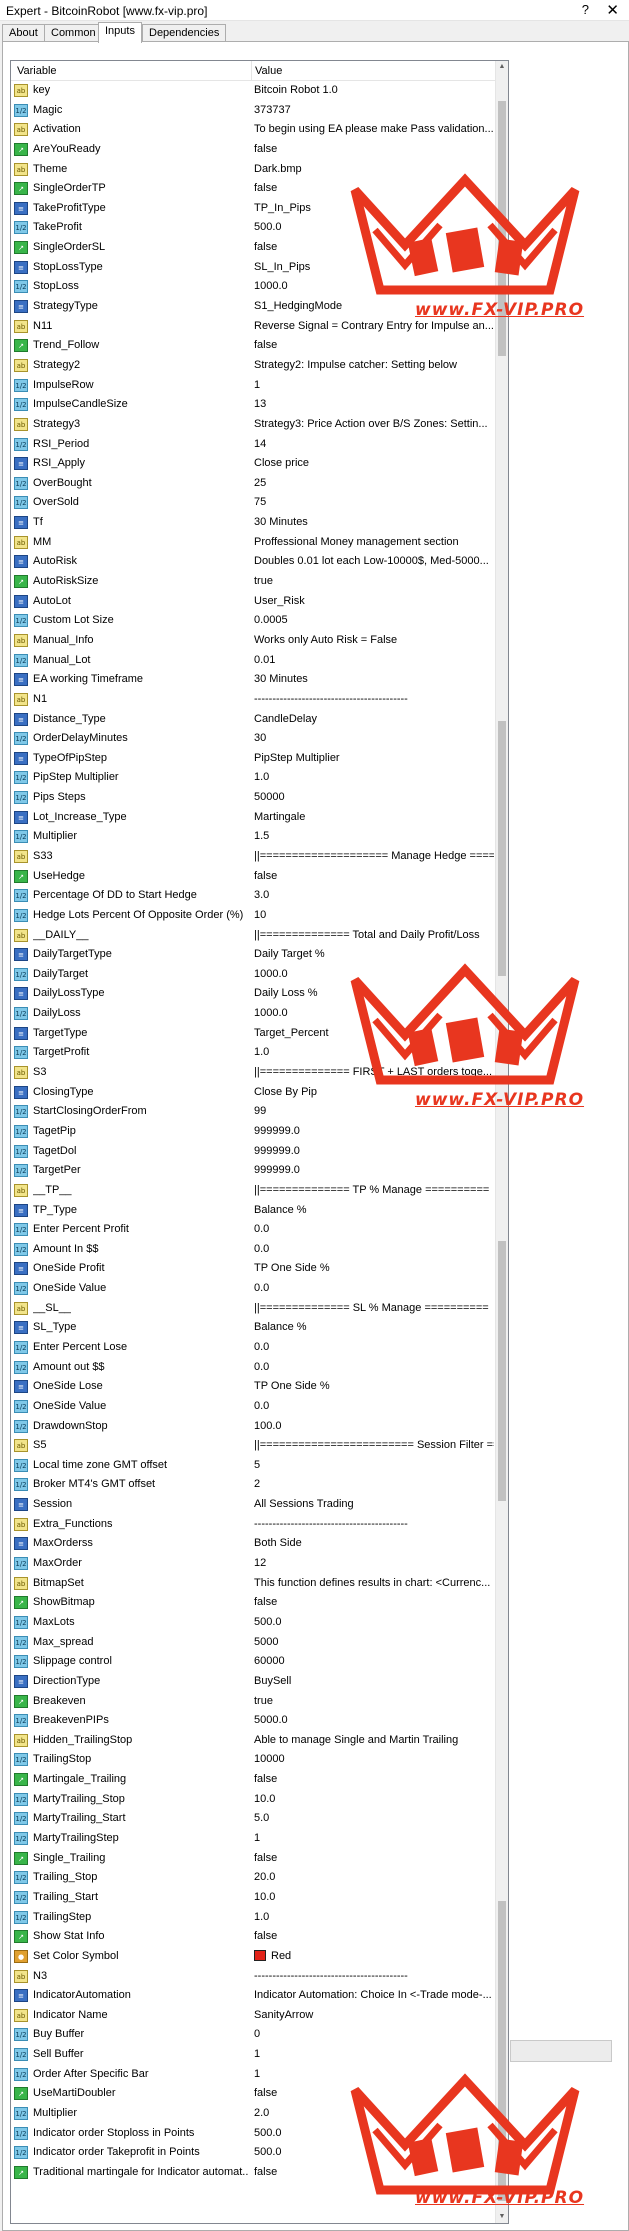  Describe the element at coordinates (374, 1897) in the screenshot. I see `variable-value: 10.0` at that location.